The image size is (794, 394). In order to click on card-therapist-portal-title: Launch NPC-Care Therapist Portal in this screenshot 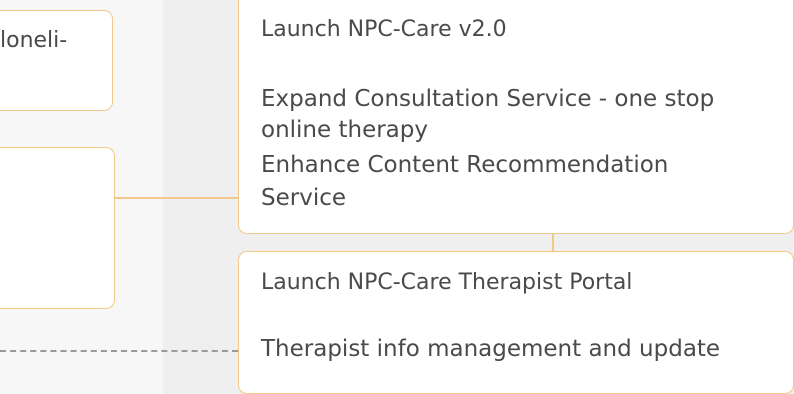, I will do `click(447, 282)`.